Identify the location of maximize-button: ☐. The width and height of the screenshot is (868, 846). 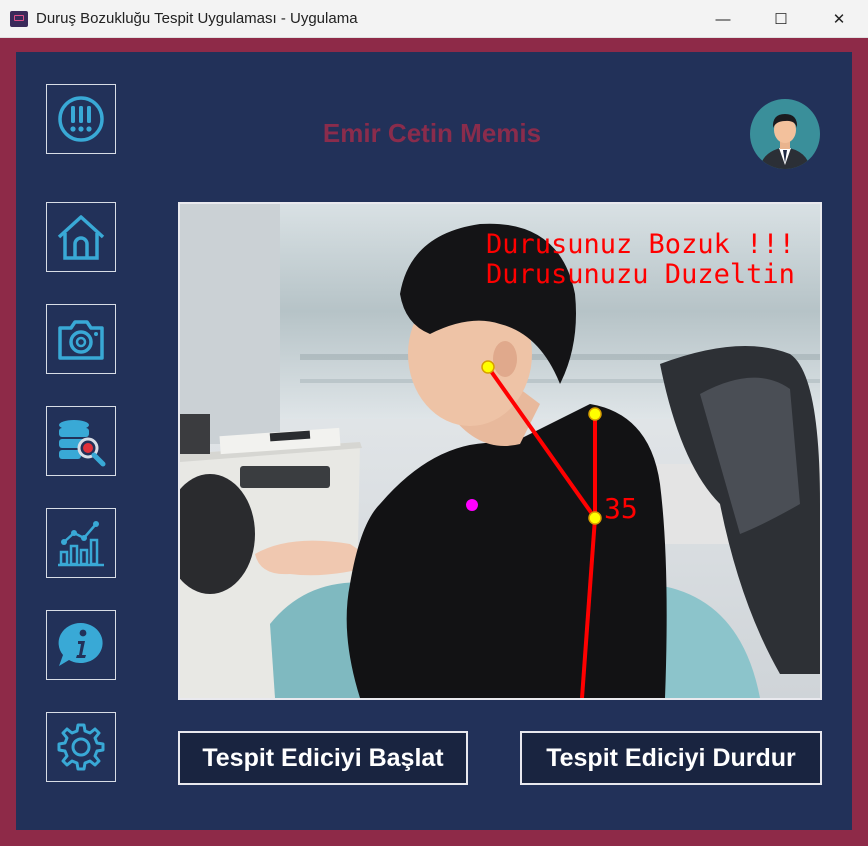
(781, 19).